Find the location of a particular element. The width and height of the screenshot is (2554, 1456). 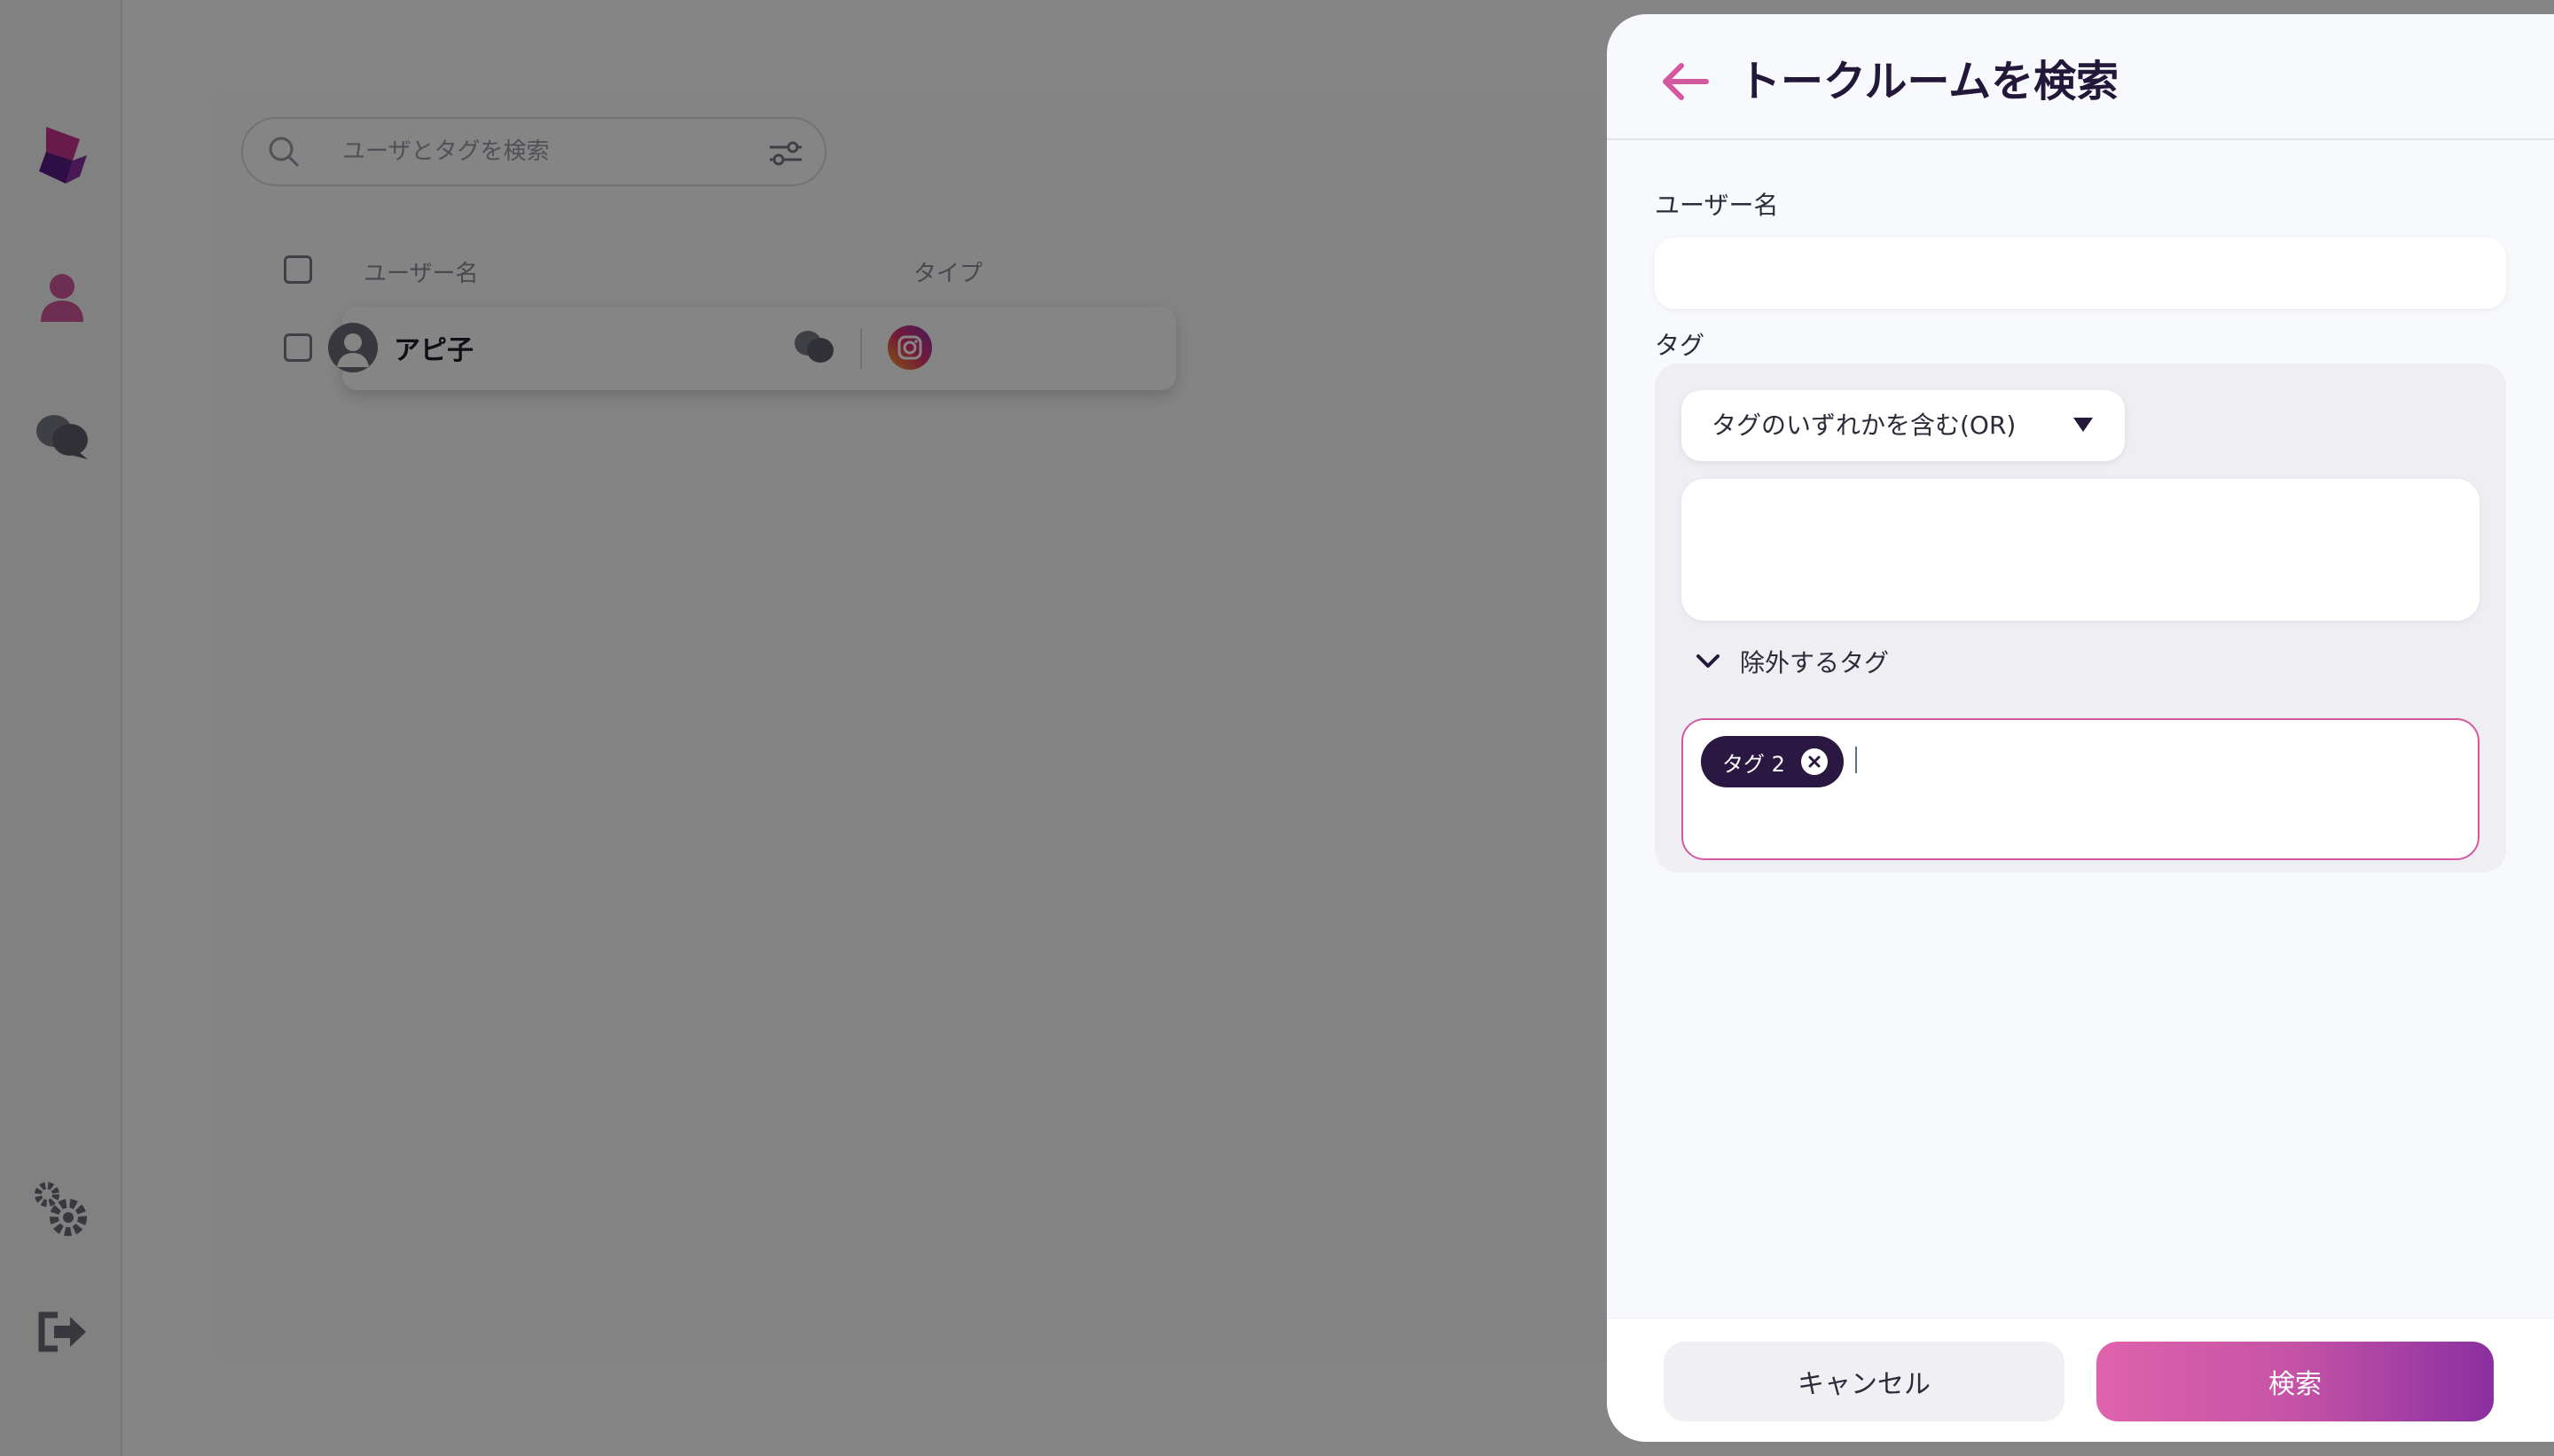

tag-mode-select: タグのいずれかを含む(OR) is located at coordinates (1903, 425).